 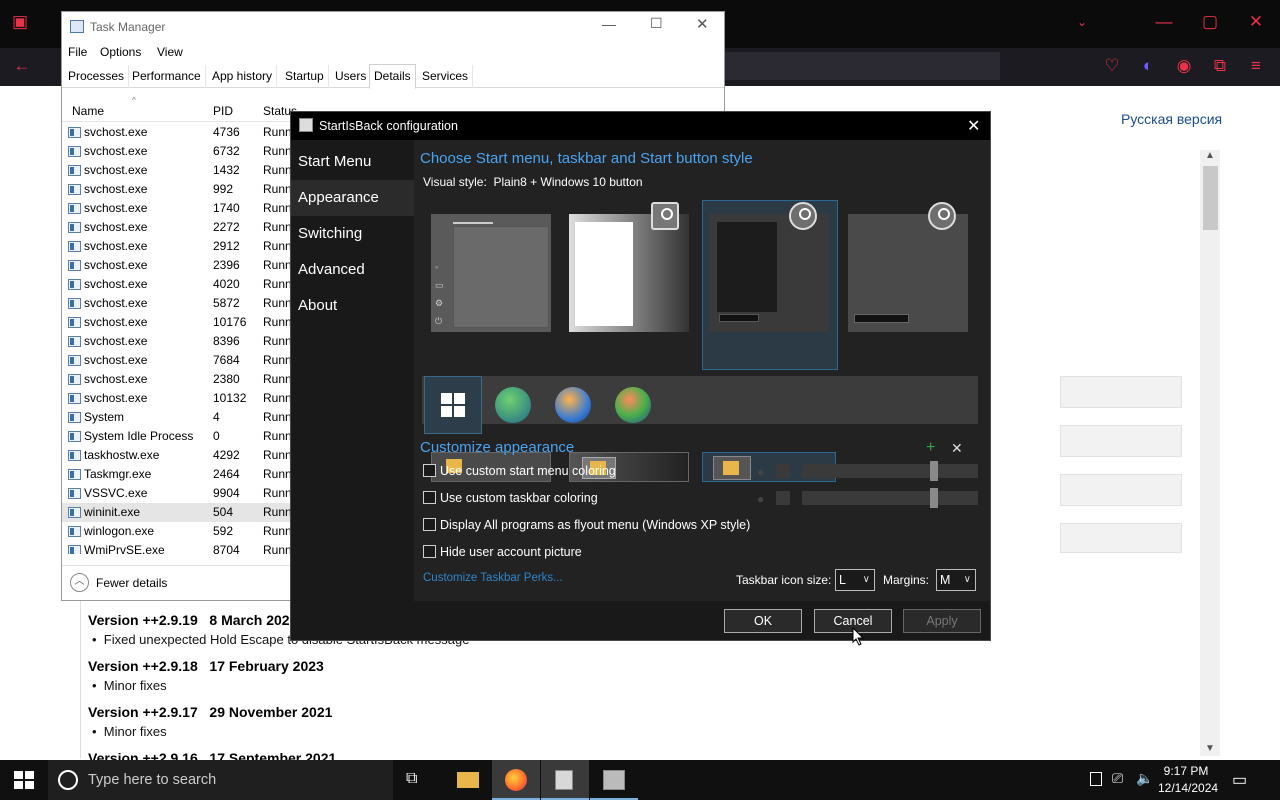 I want to click on tab-app-history: App history, so click(x=243, y=76).